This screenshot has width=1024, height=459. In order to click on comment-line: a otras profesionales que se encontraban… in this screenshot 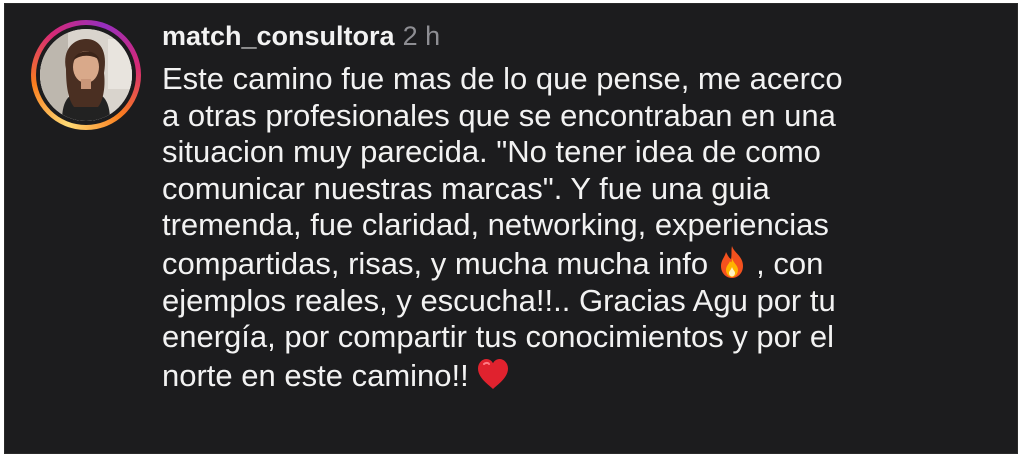, I will do `click(499, 115)`.